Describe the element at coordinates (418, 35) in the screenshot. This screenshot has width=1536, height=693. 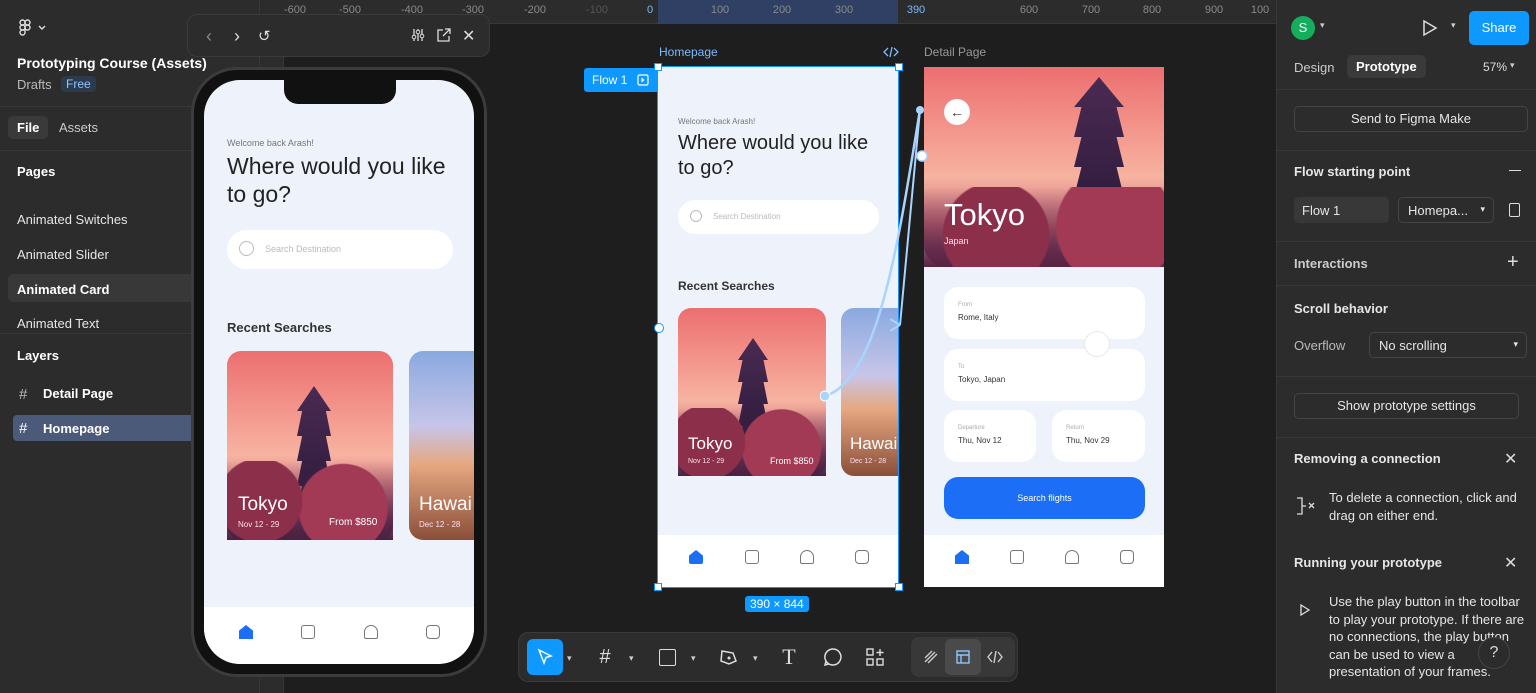
I see `settings-sliders-icon` at that location.